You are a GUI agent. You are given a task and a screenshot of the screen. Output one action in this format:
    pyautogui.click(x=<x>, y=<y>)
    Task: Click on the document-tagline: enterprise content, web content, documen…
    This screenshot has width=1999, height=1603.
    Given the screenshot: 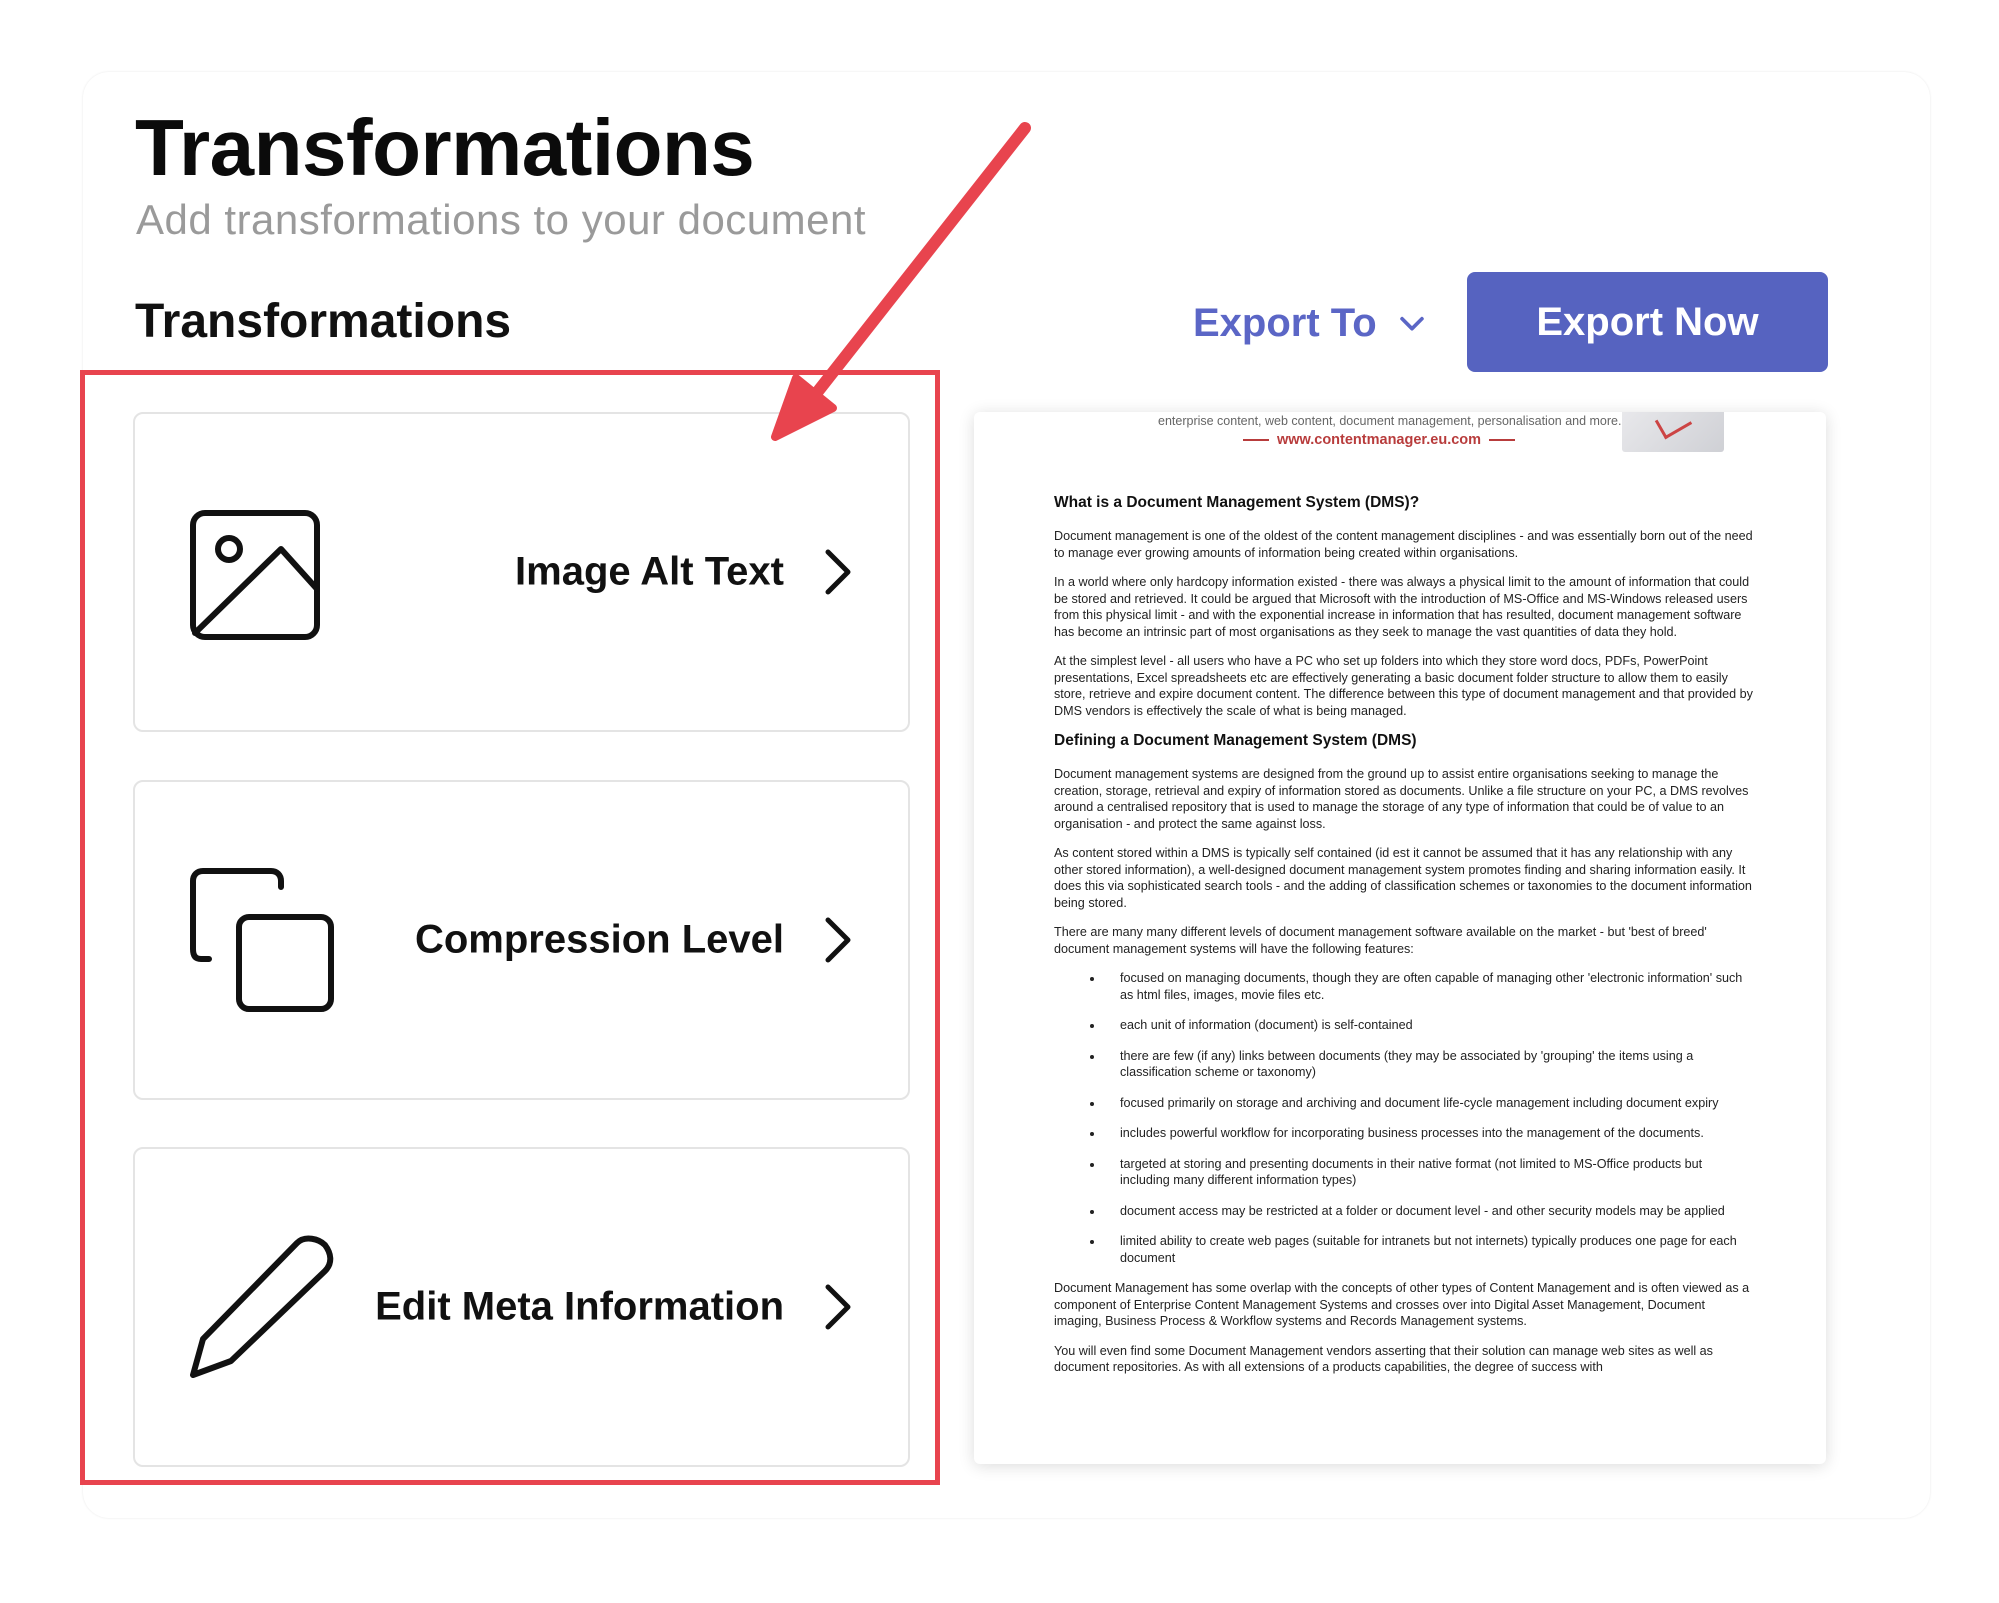 What is the action you would take?
    pyautogui.click(x=1393, y=421)
    